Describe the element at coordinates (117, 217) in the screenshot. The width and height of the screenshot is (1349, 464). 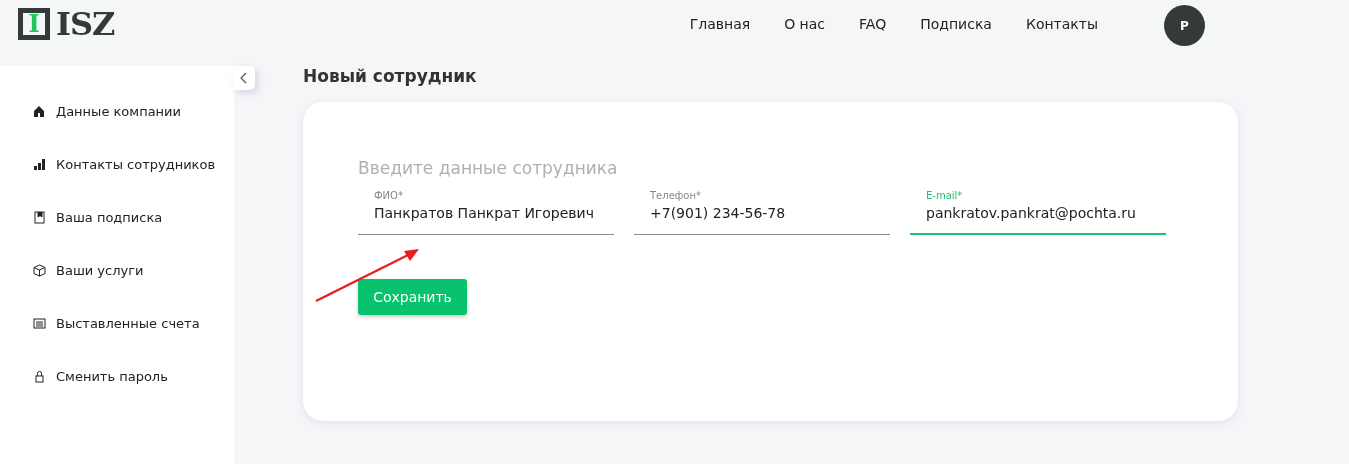
I see `sidebar-item: Ваша подписка` at that location.